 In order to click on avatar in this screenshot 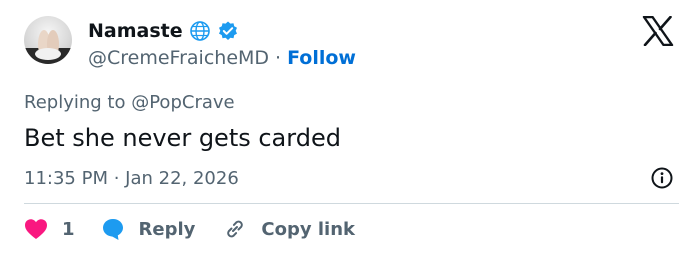, I will do `click(48, 40)`.